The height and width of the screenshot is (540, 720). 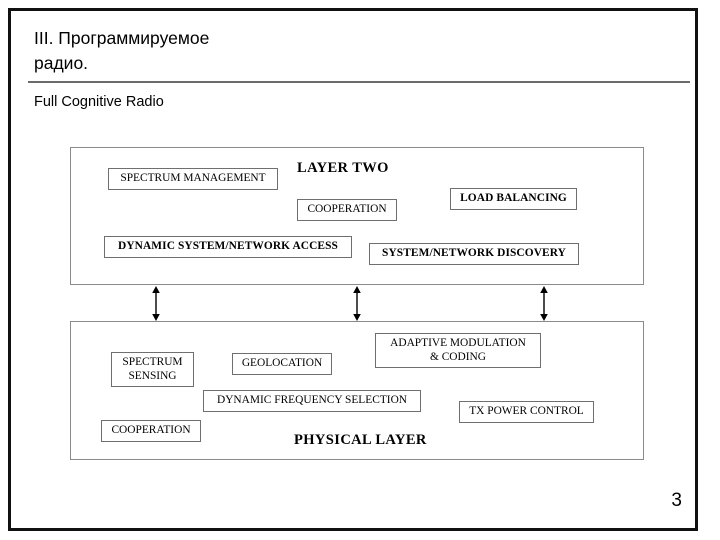 I want to click on diagram-node: DYNAMIC FREQUENCY SELECTION, so click(x=312, y=401).